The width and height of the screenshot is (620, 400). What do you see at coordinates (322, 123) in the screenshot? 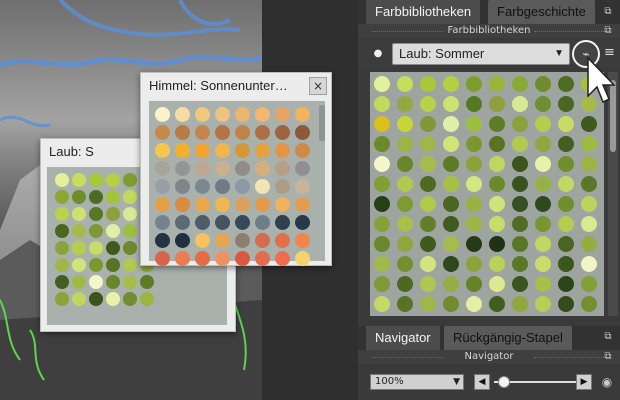
I see `himmel-scrollbar` at bounding box center [322, 123].